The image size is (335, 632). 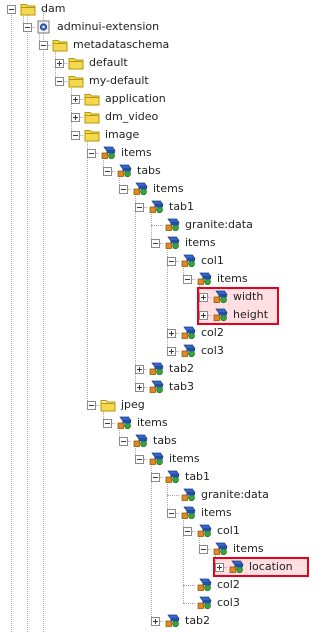 What do you see at coordinates (122, 135) in the screenshot?
I see `tree-node-label: image` at bounding box center [122, 135].